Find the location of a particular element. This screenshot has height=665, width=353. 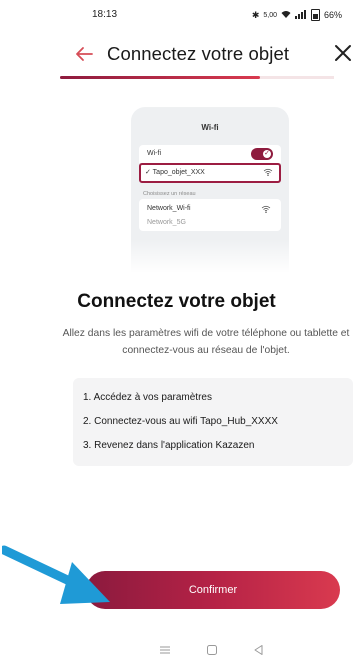

page-title: Connectez votre objet is located at coordinates (198, 53).